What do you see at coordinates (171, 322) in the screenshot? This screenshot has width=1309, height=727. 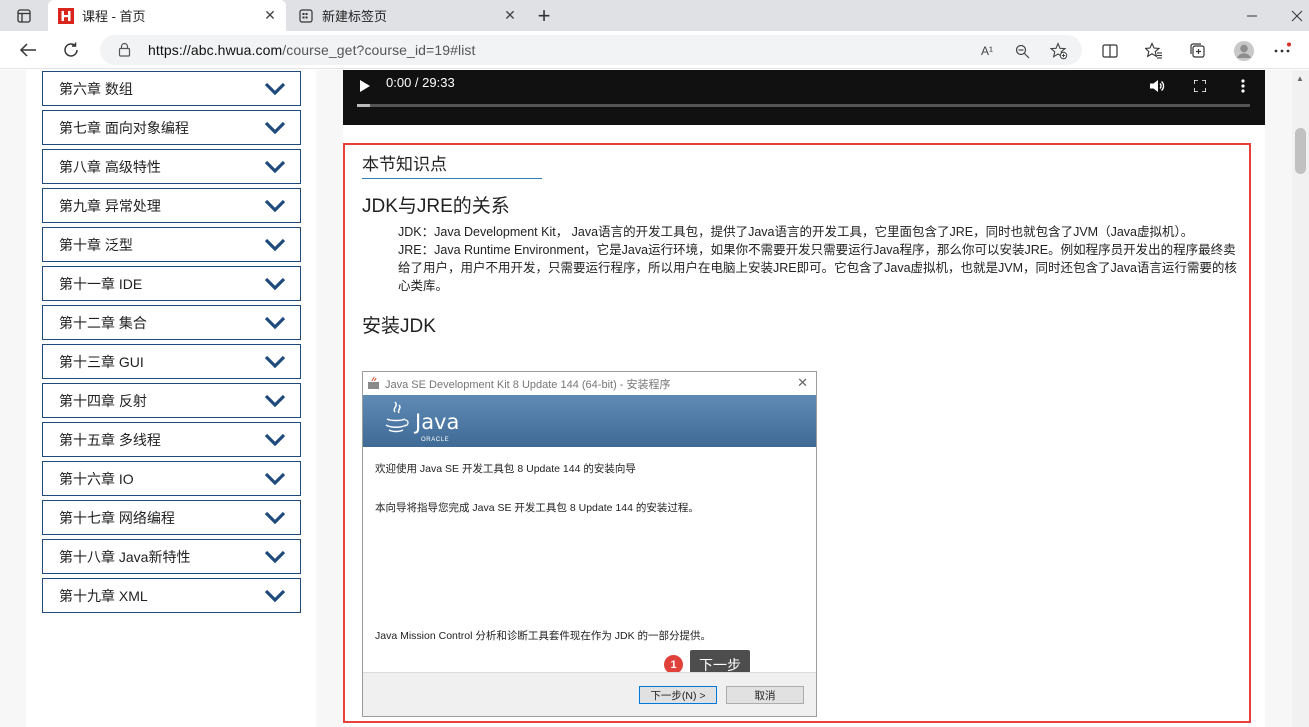 I see `chapter-item: 第十二章 集合` at bounding box center [171, 322].